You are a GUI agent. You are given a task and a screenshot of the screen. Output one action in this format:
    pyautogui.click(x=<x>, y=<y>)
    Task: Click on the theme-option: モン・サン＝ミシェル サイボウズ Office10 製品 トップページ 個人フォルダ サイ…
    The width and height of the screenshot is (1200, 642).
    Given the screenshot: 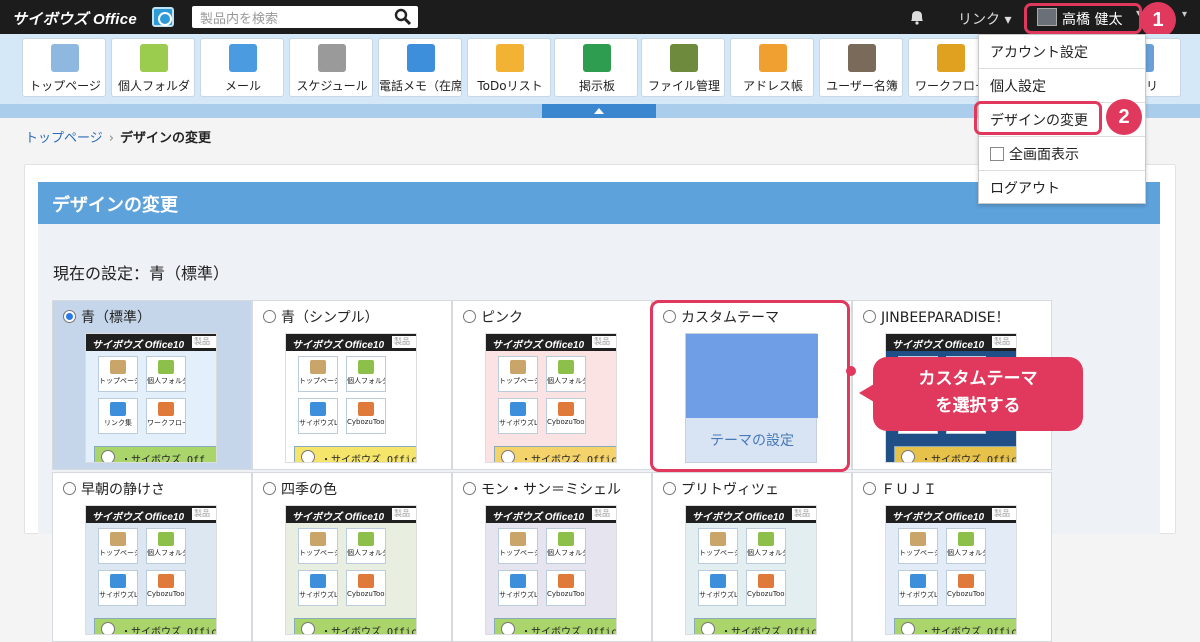 What is the action you would take?
    pyautogui.click(x=552, y=557)
    